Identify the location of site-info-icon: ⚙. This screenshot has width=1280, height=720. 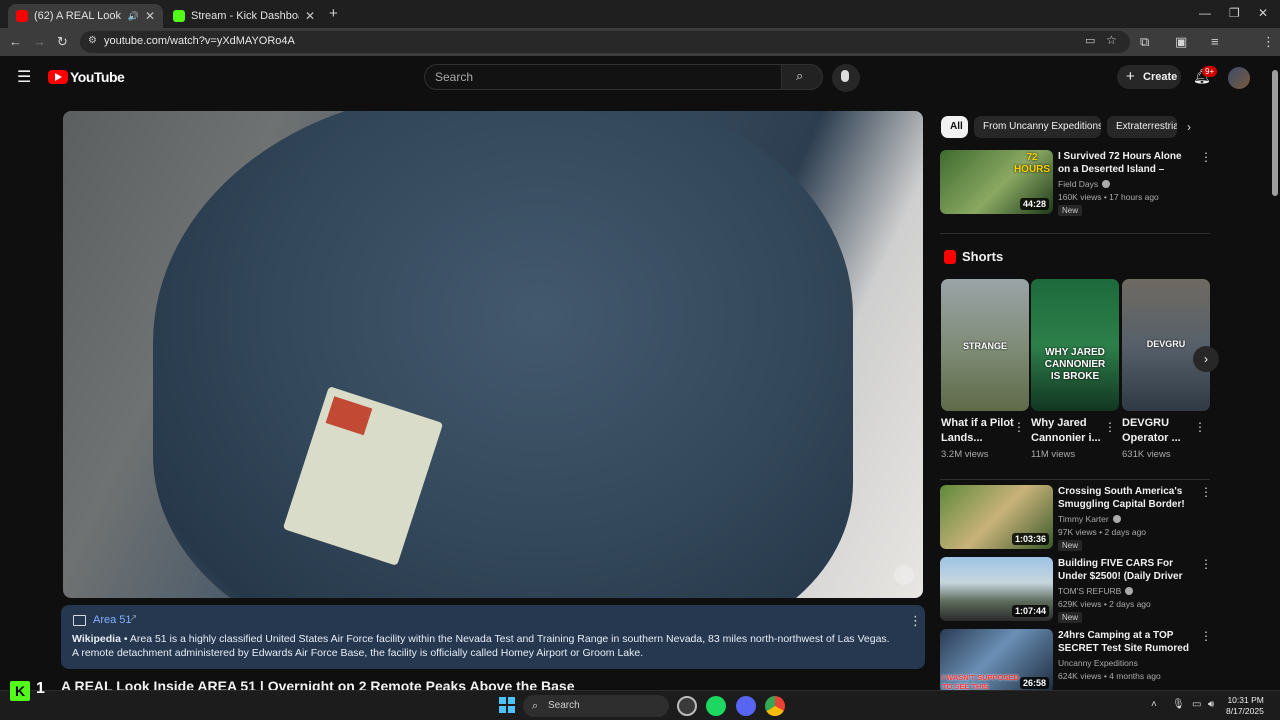
(92, 40).